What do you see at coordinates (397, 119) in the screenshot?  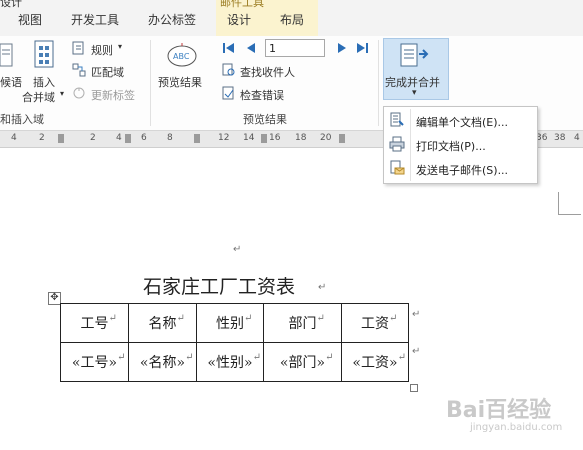 I see `edit-document-icon` at bounding box center [397, 119].